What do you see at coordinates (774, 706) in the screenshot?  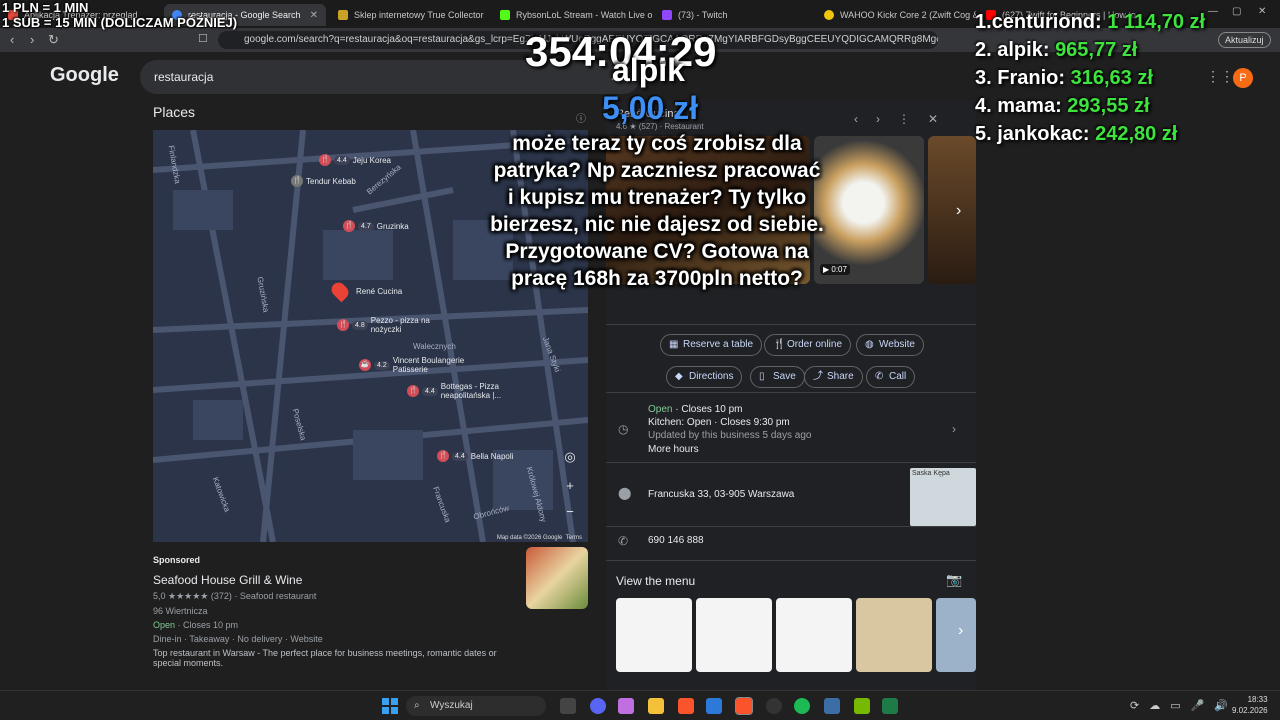 I see `obs-icon` at bounding box center [774, 706].